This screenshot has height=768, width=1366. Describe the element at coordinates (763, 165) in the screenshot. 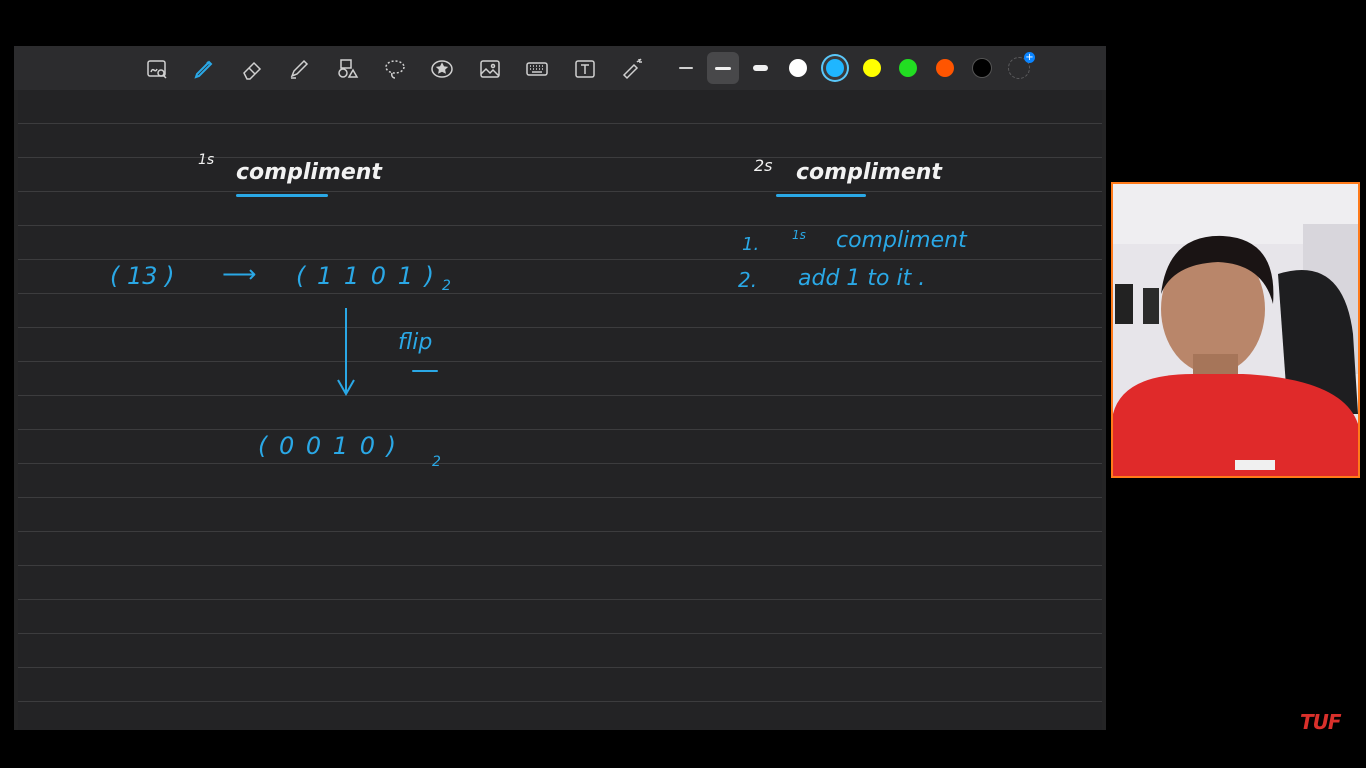

I see `right-title-superscript: 2s` at that location.